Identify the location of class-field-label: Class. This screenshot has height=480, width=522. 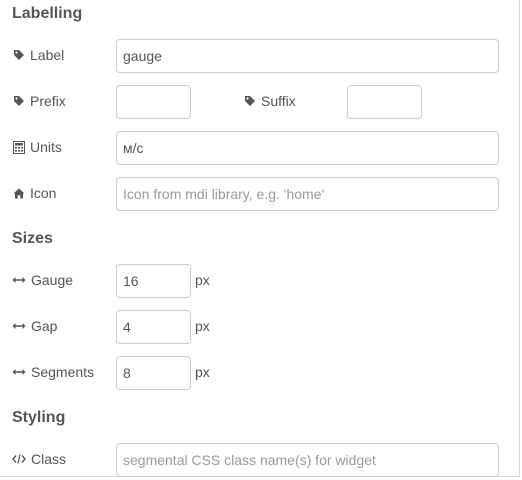
(49, 459).